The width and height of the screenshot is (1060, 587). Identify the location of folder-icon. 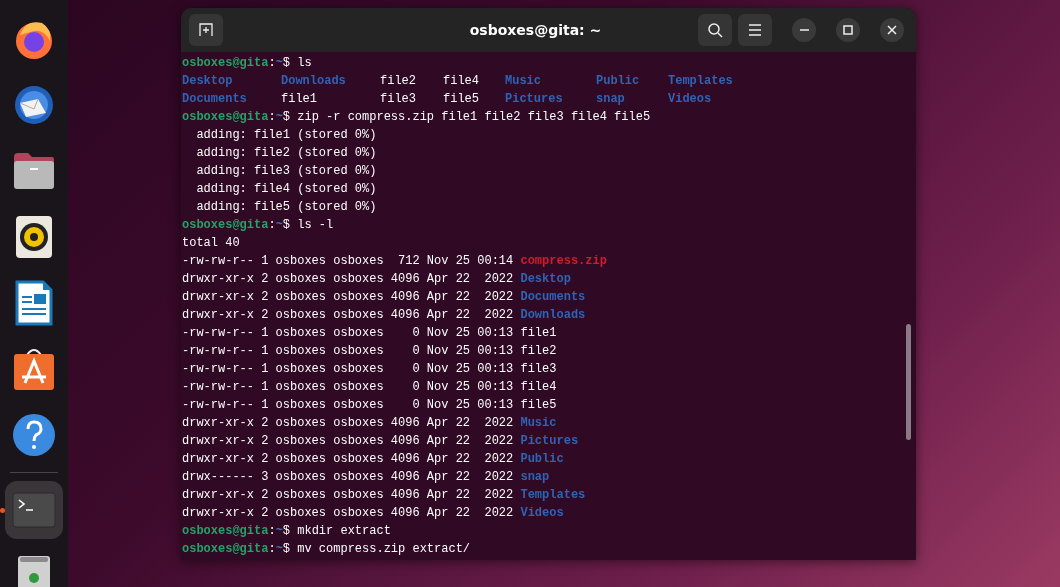
(34, 171).